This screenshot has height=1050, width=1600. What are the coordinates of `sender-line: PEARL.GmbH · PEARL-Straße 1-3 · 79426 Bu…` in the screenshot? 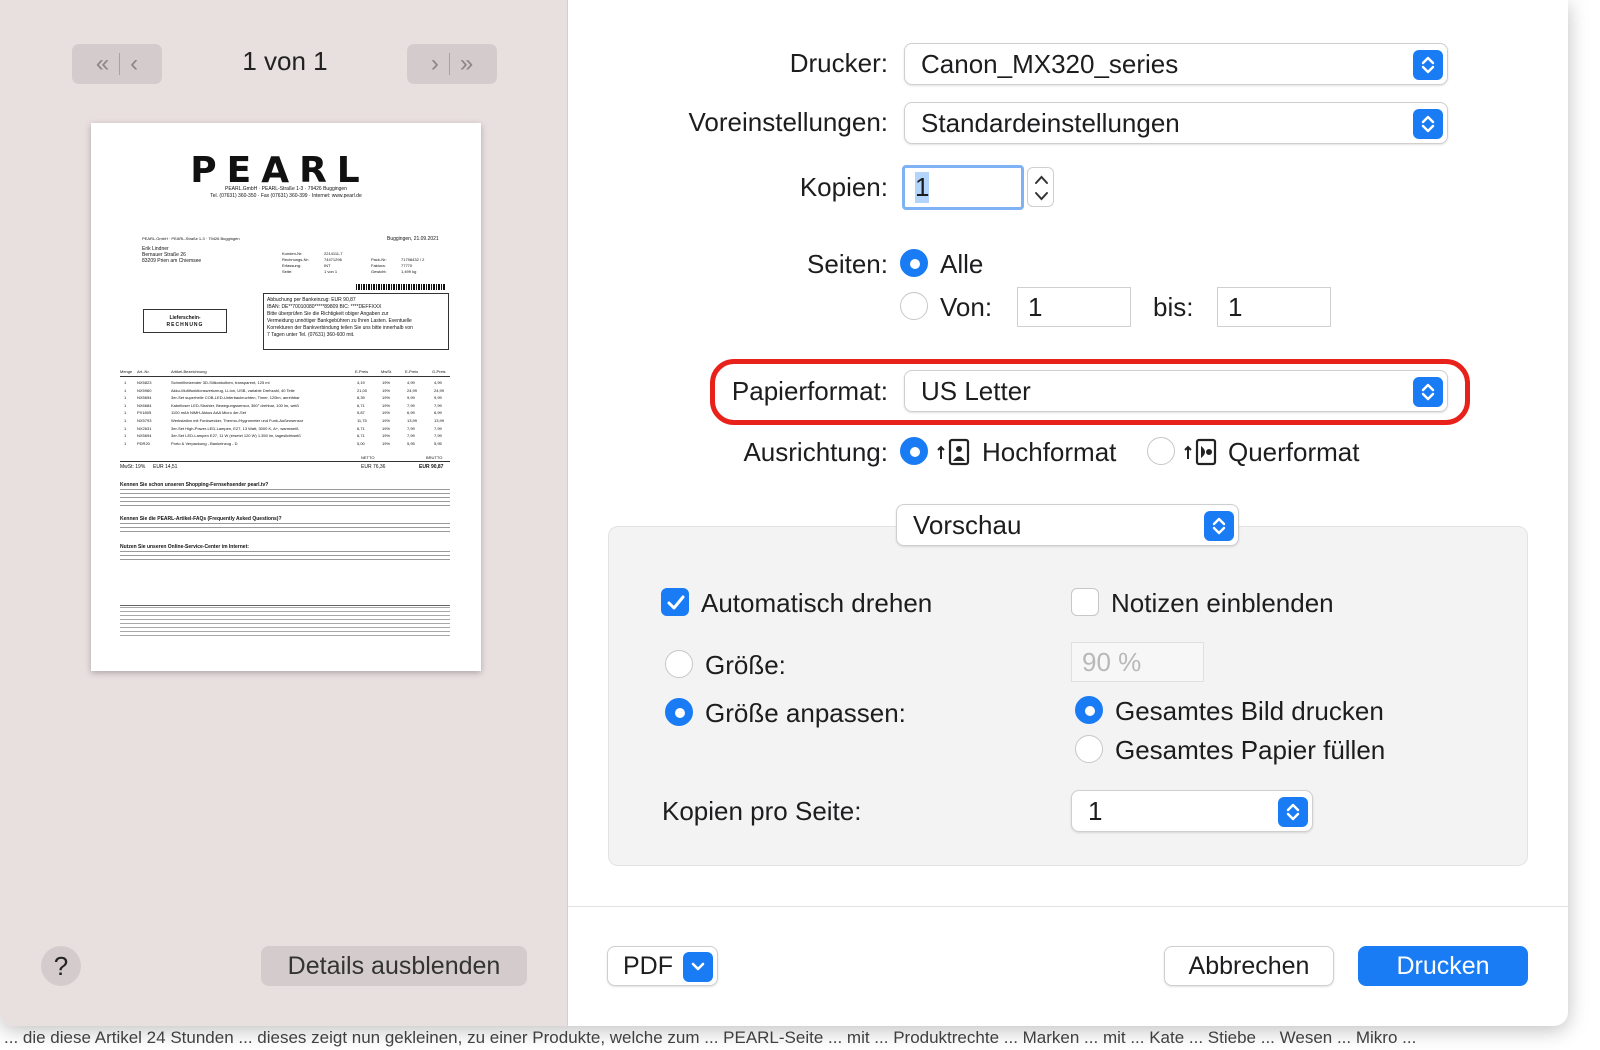 It's located at (285, 189).